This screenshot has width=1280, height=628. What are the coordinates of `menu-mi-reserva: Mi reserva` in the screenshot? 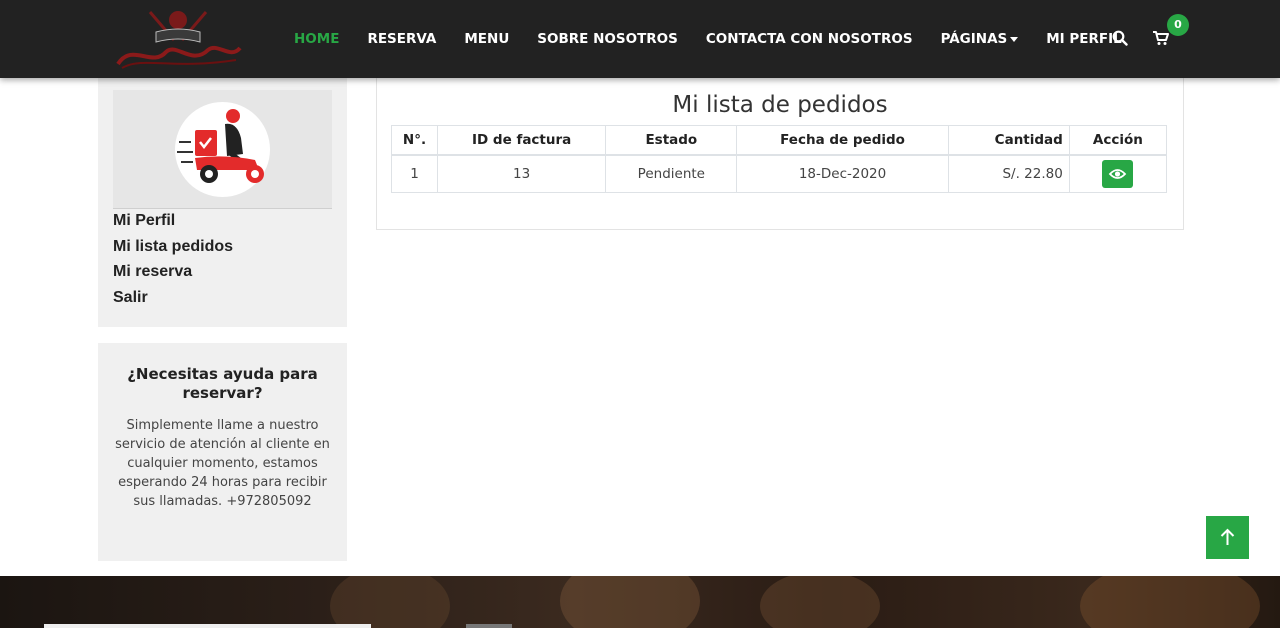 It's located at (173, 272).